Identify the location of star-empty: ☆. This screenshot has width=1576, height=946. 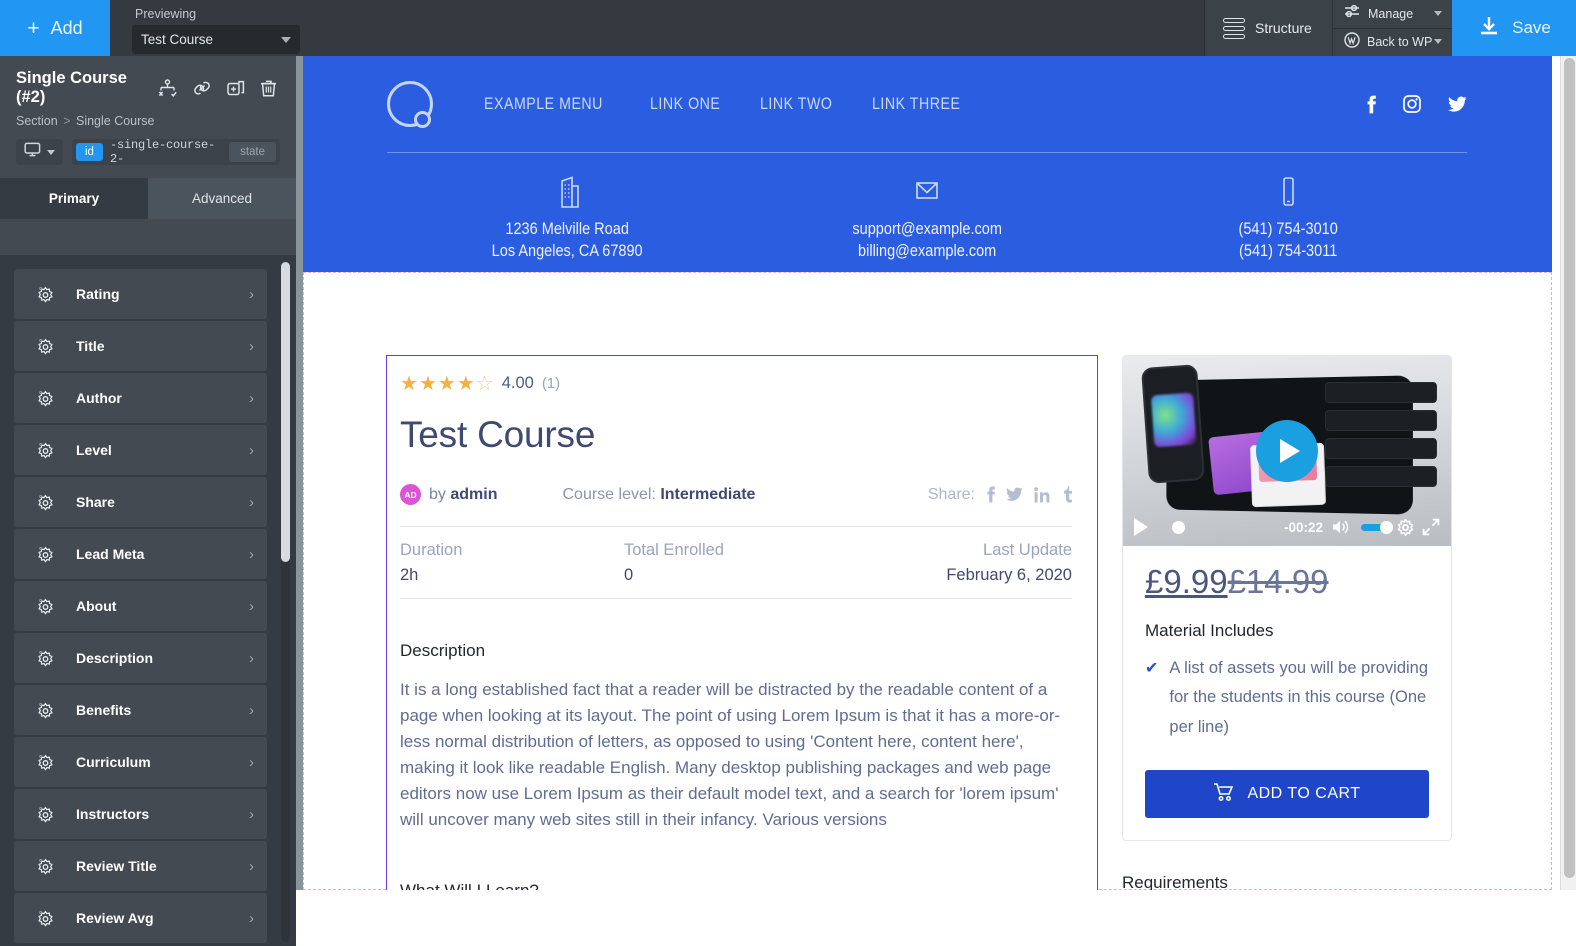
(484, 384).